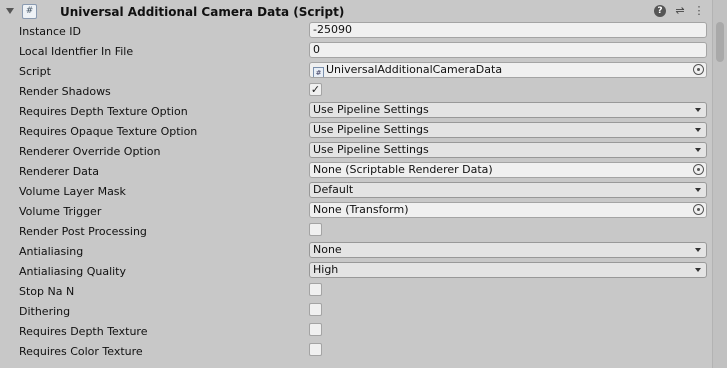 The image size is (727, 368). I want to click on field-value: -25090, so click(332, 29).